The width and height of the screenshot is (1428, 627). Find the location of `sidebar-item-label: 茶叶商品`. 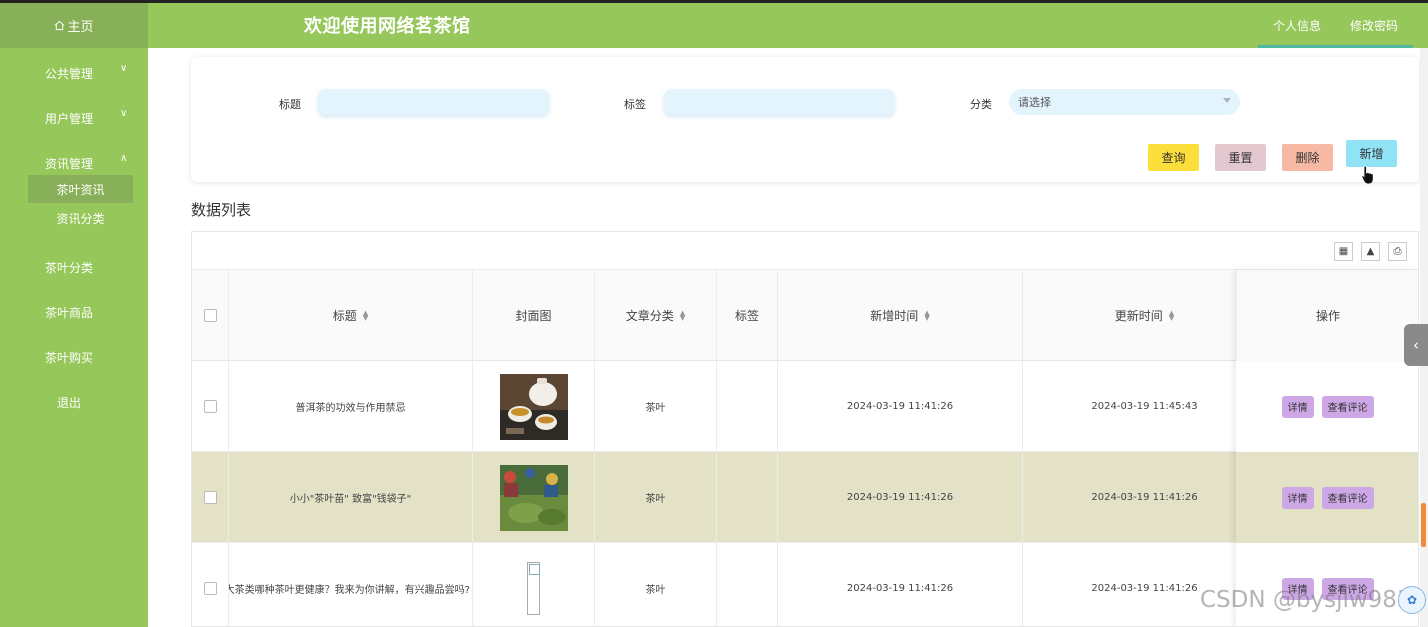

sidebar-item-label: 茶叶商品 is located at coordinates (69, 313).